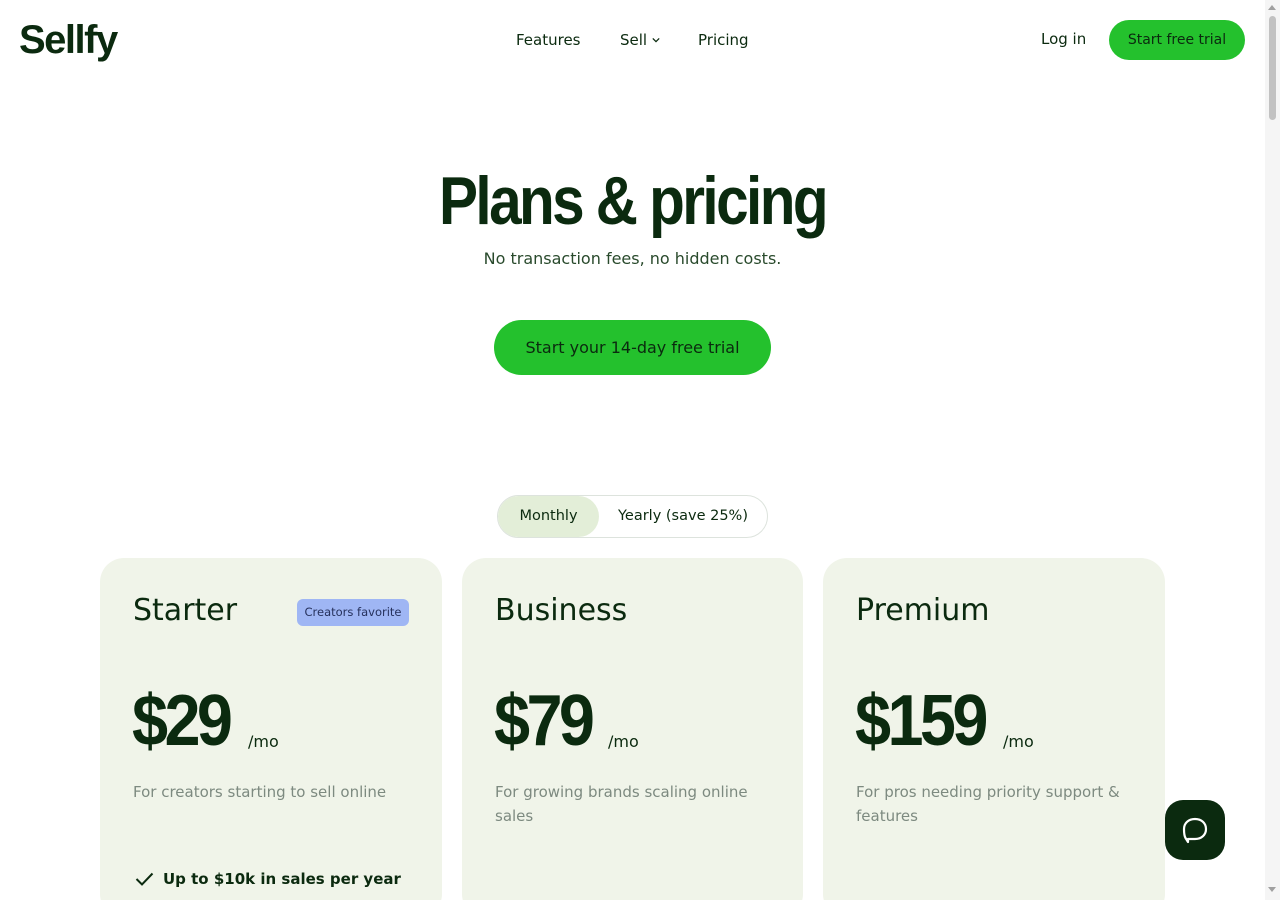 This screenshot has width=1280, height=900. I want to click on nav-sell-dropdown: Sell, so click(640, 40).